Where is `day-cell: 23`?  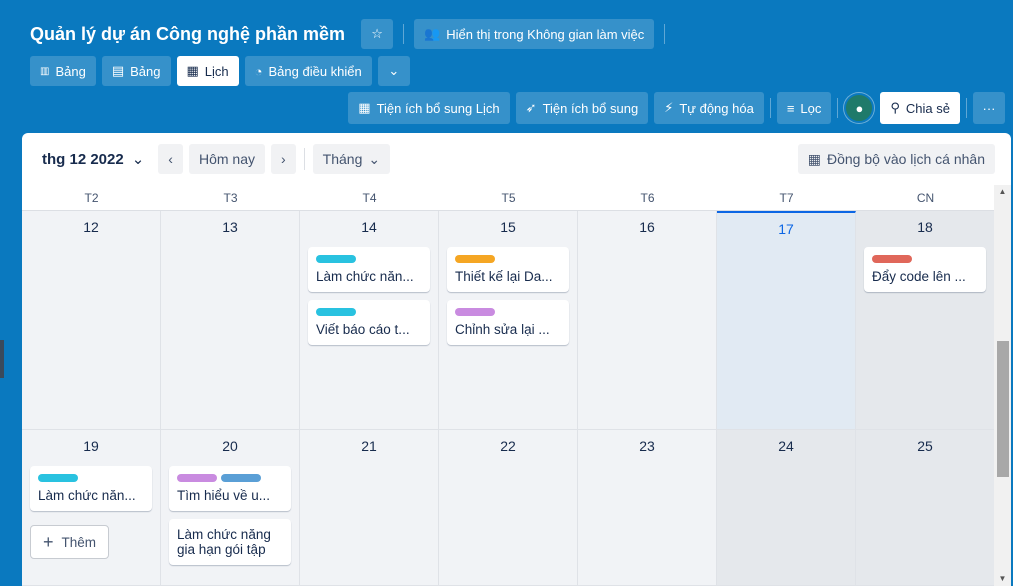
day-cell: 23 is located at coordinates (647, 508).